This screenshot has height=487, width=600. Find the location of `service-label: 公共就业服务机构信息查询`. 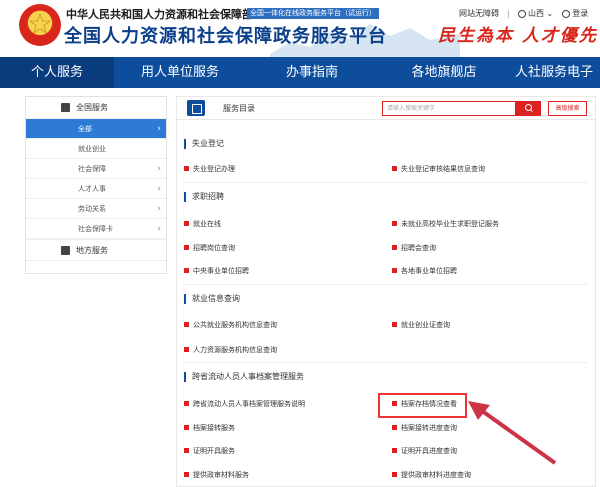

service-label: 公共就业服务机构信息查询 is located at coordinates (235, 325).